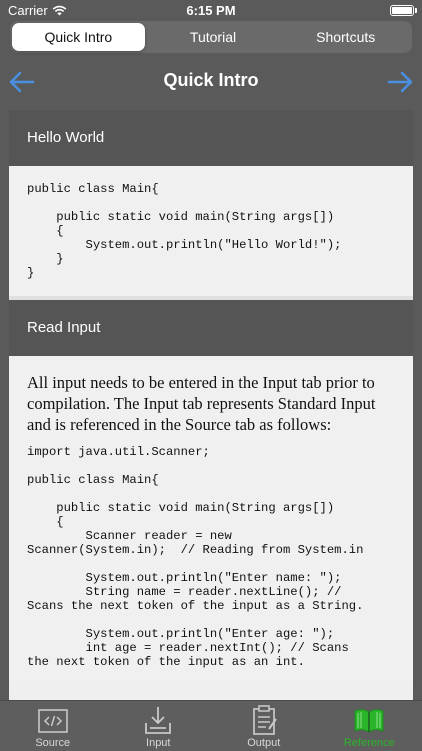 This screenshot has width=422, height=751. I want to click on status-time: 6:15 PM, so click(211, 10).